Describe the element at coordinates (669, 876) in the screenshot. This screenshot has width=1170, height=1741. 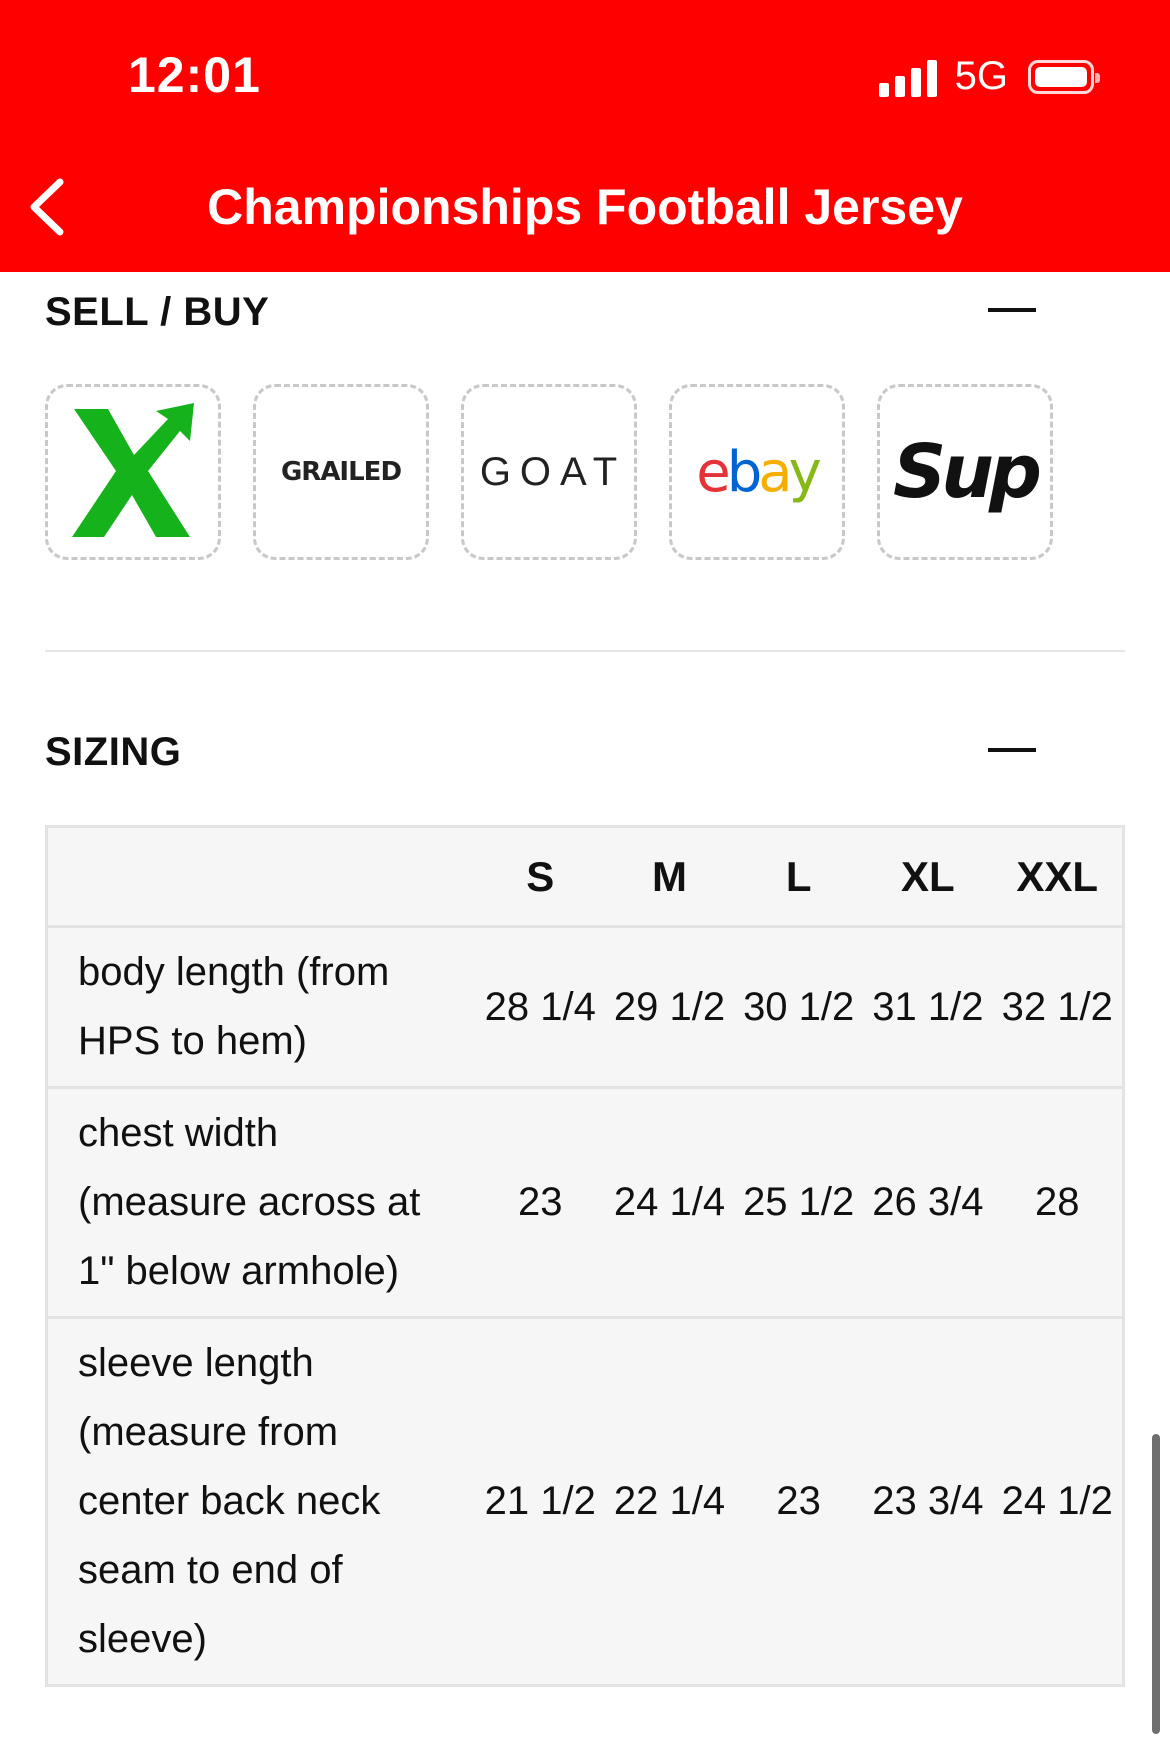
I see `size-column-header: M` at that location.